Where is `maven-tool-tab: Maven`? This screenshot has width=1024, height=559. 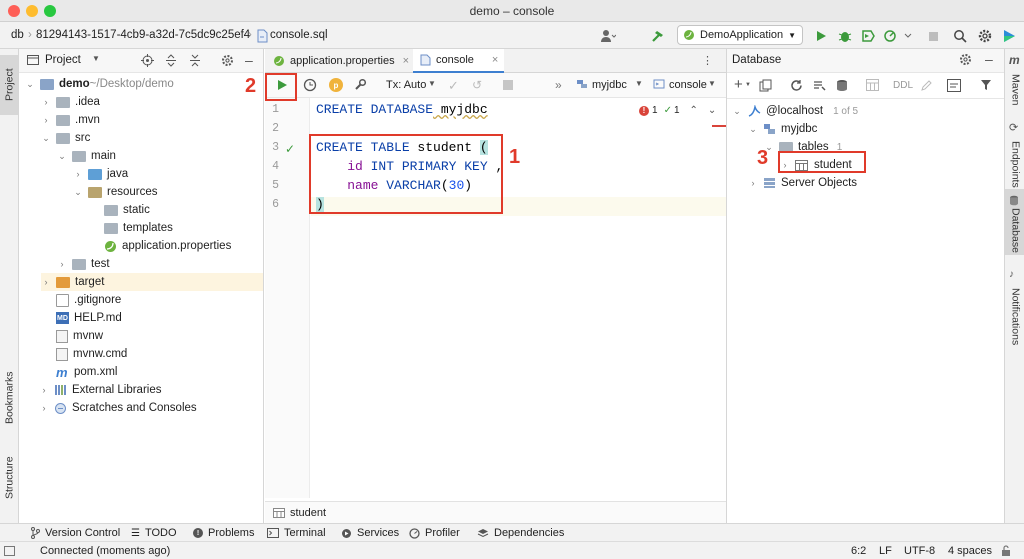
maven-tool-tab: Maven is located at coordinates (1015, 90).